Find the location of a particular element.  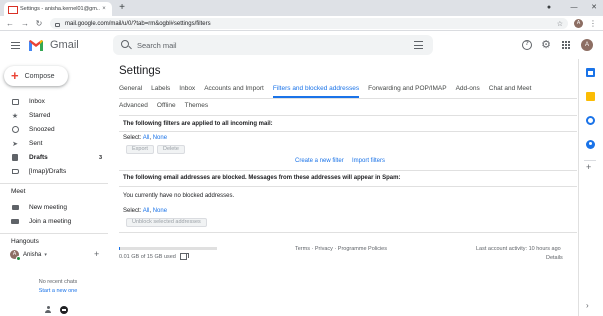

gmail-wordmark: Gmail is located at coordinates (64, 45).